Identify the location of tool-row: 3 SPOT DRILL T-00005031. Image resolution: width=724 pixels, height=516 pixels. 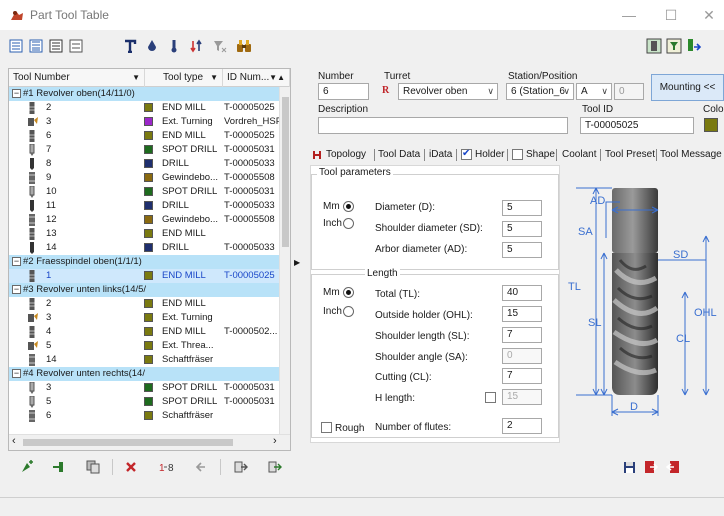
(144, 388).